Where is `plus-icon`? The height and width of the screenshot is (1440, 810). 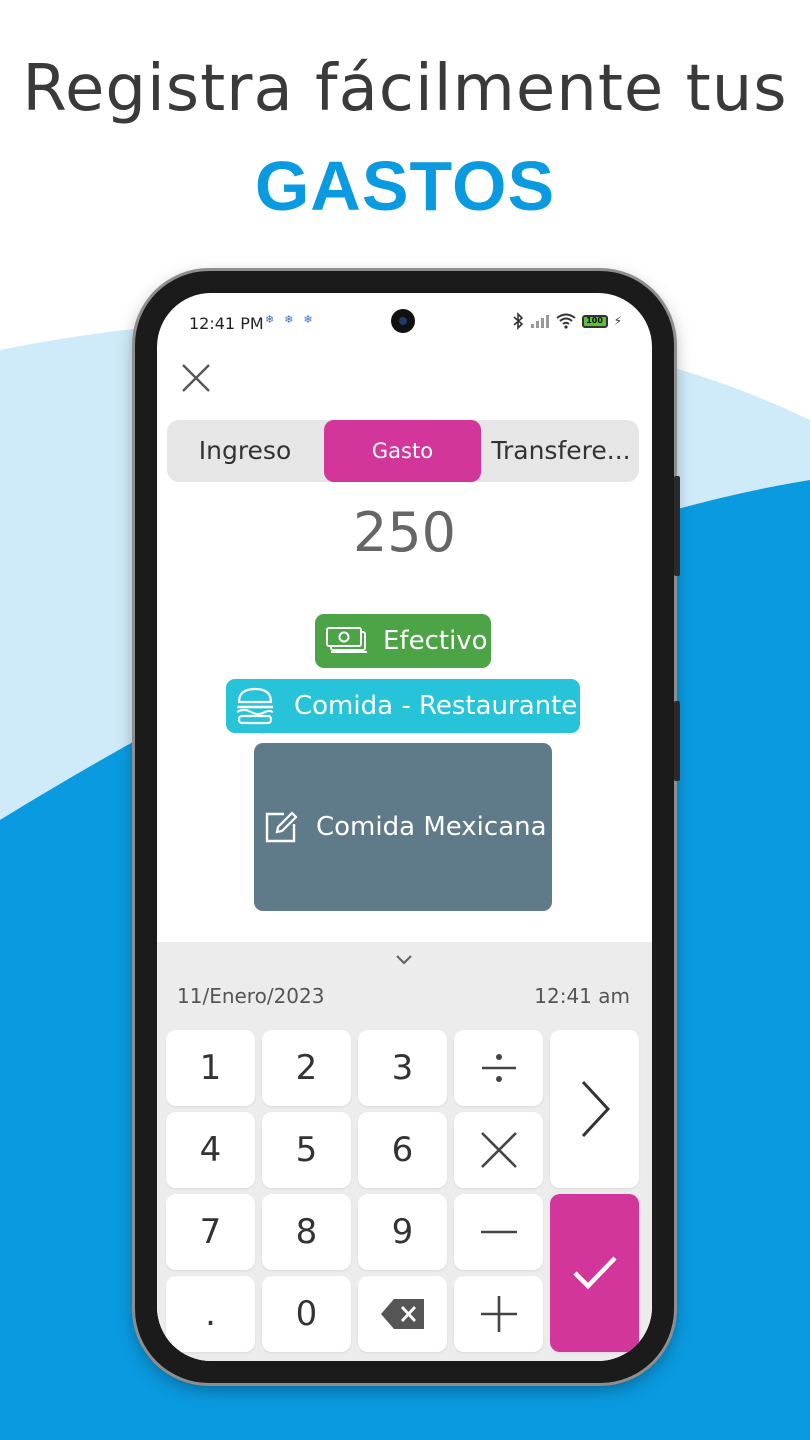
plus-icon is located at coordinates (498, 1314).